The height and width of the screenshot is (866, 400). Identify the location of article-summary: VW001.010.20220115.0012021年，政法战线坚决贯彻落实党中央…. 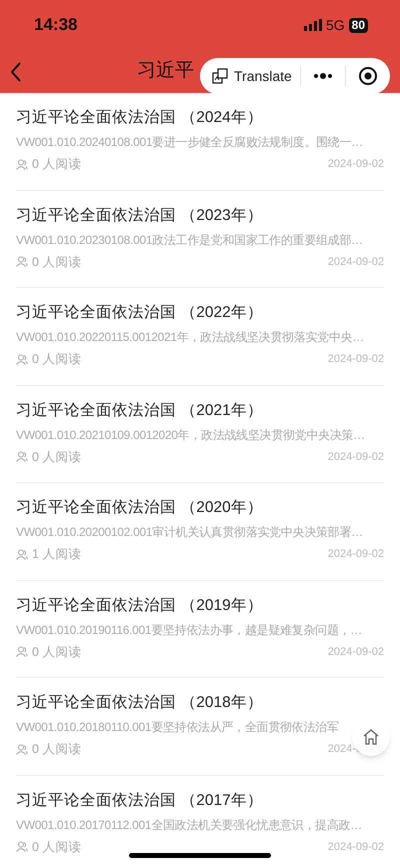
(190, 337).